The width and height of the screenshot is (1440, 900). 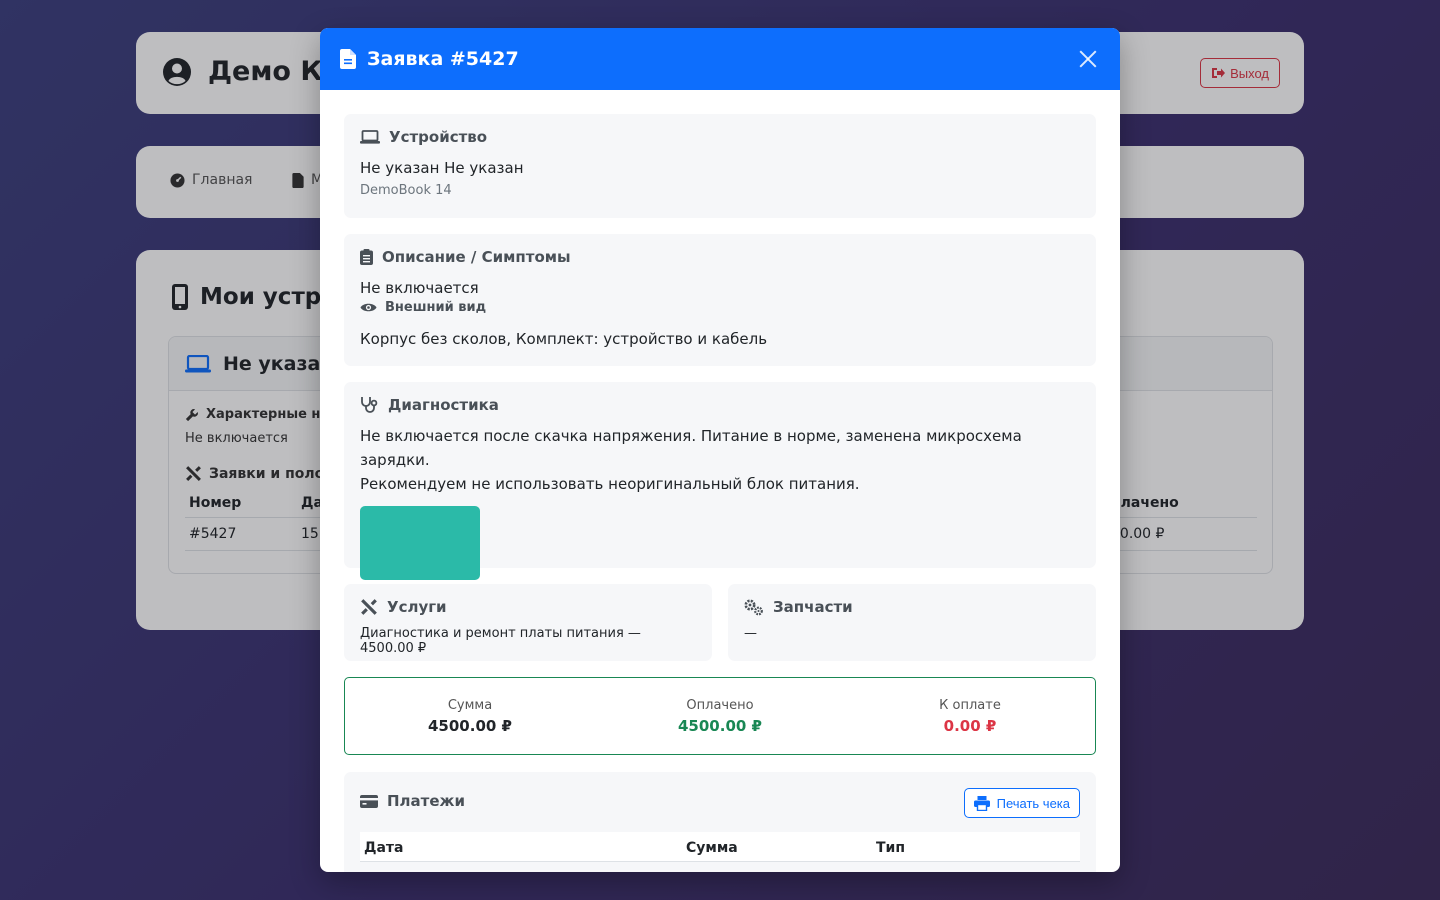 I want to click on description-panel-title: Описание / Симптомы, so click(x=720, y=257).